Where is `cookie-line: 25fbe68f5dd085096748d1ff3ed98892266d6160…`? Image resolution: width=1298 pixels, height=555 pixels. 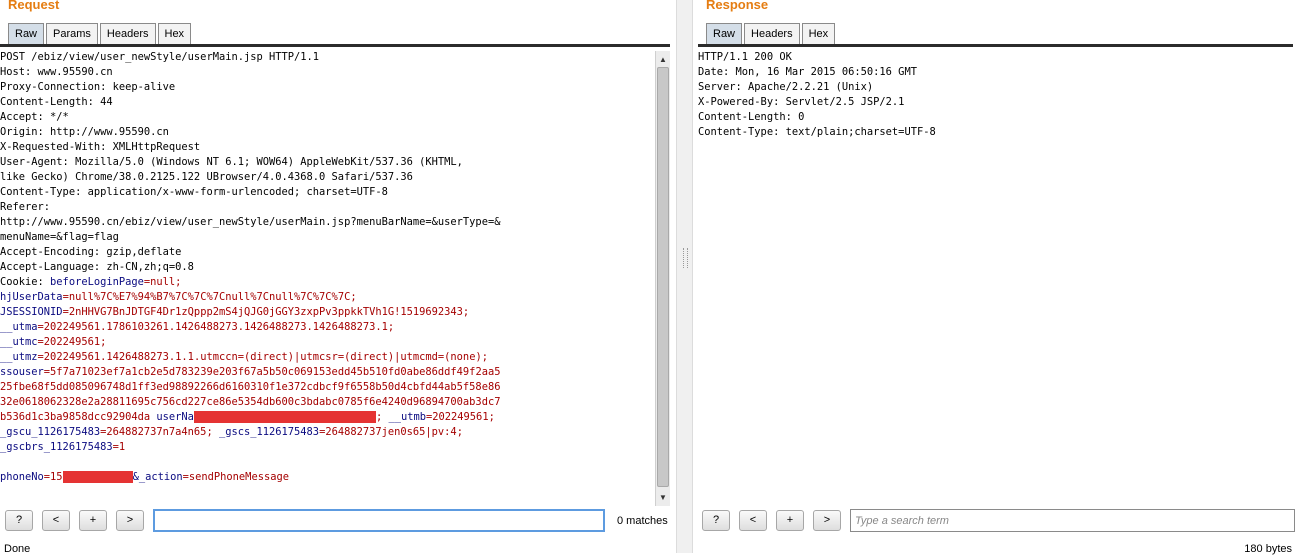 cookie-line: 25fbe68f5dd085096748d1ff3ed98892266d6160… is located at coordinates (250, 387).